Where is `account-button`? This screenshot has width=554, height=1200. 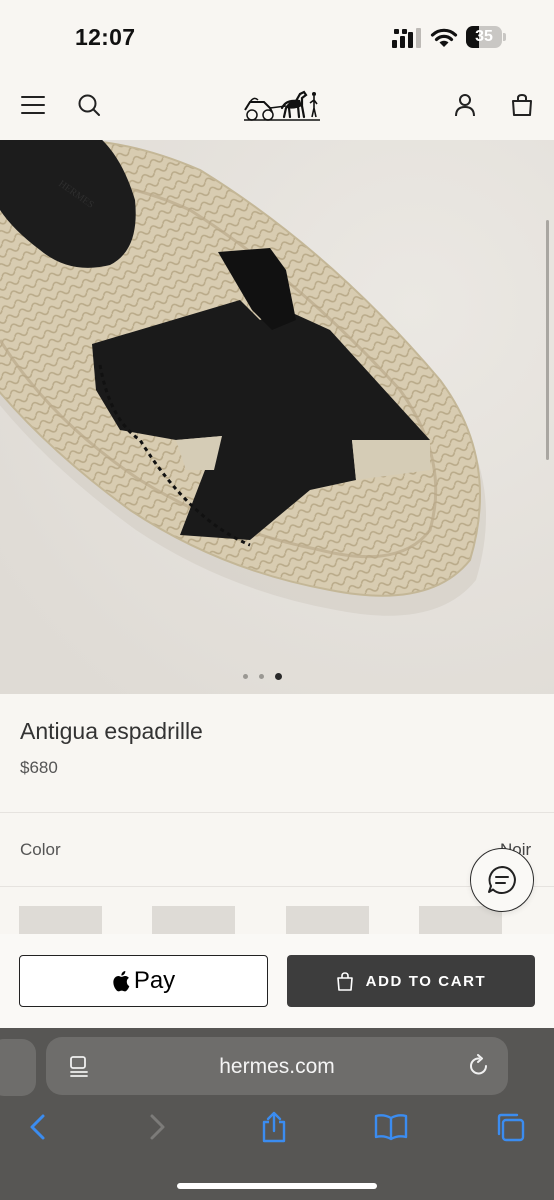
account-button is located at coordinates (465, 105).